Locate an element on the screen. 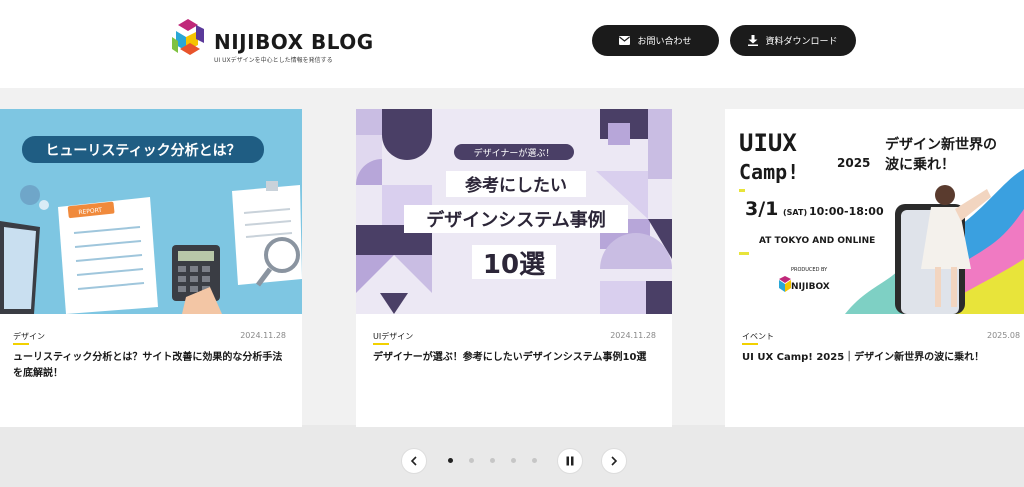 The image size is (1024, 487). article-title: ューリスティック分析とは？サイト改善に効果的な分析手法を底解説！ is located at coordinates (150, 366).